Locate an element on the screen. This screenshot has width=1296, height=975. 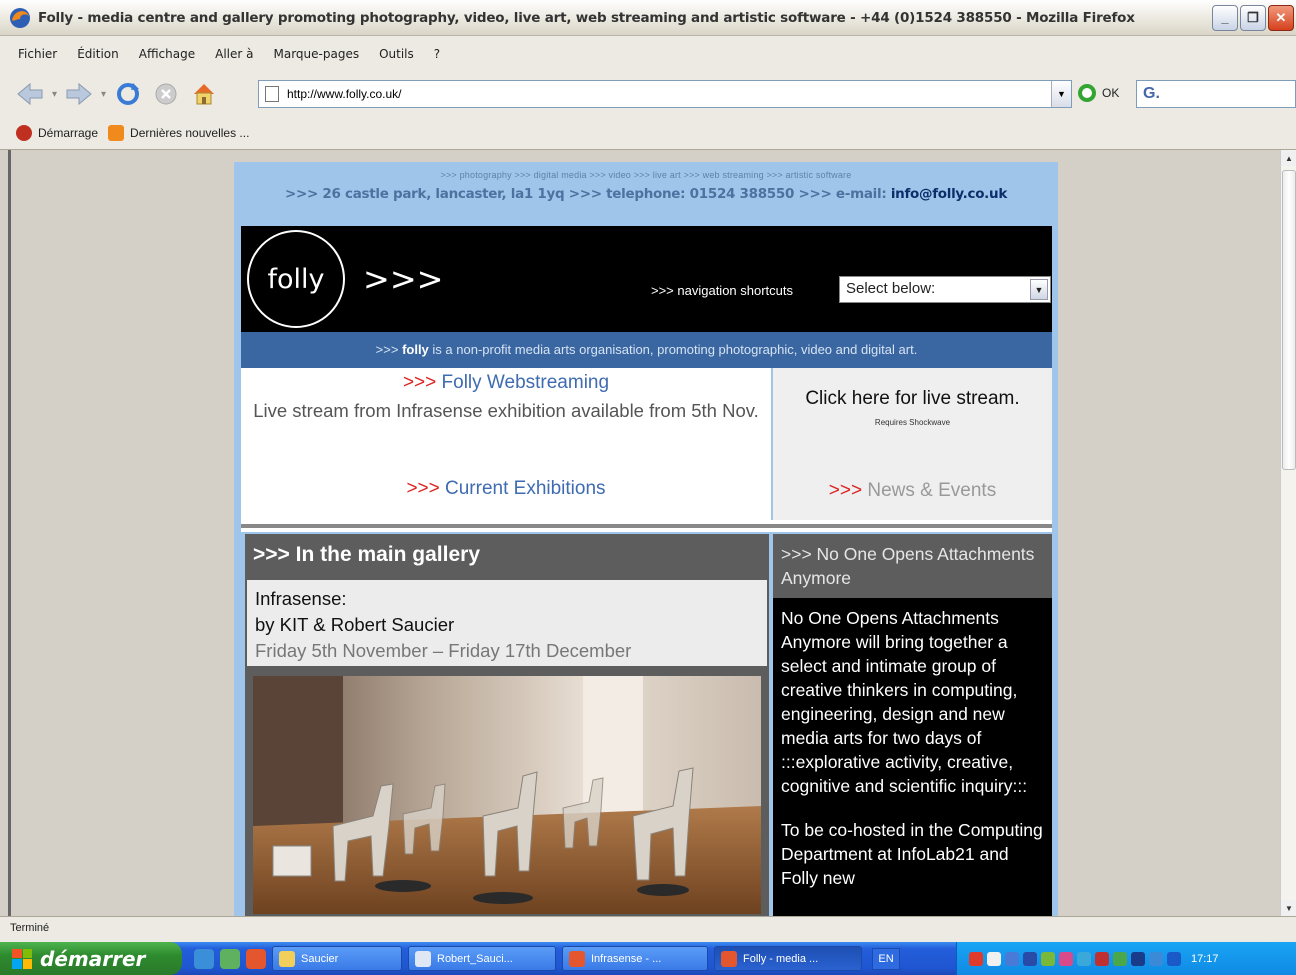
folder-icon is located at coordinates (287, 958).